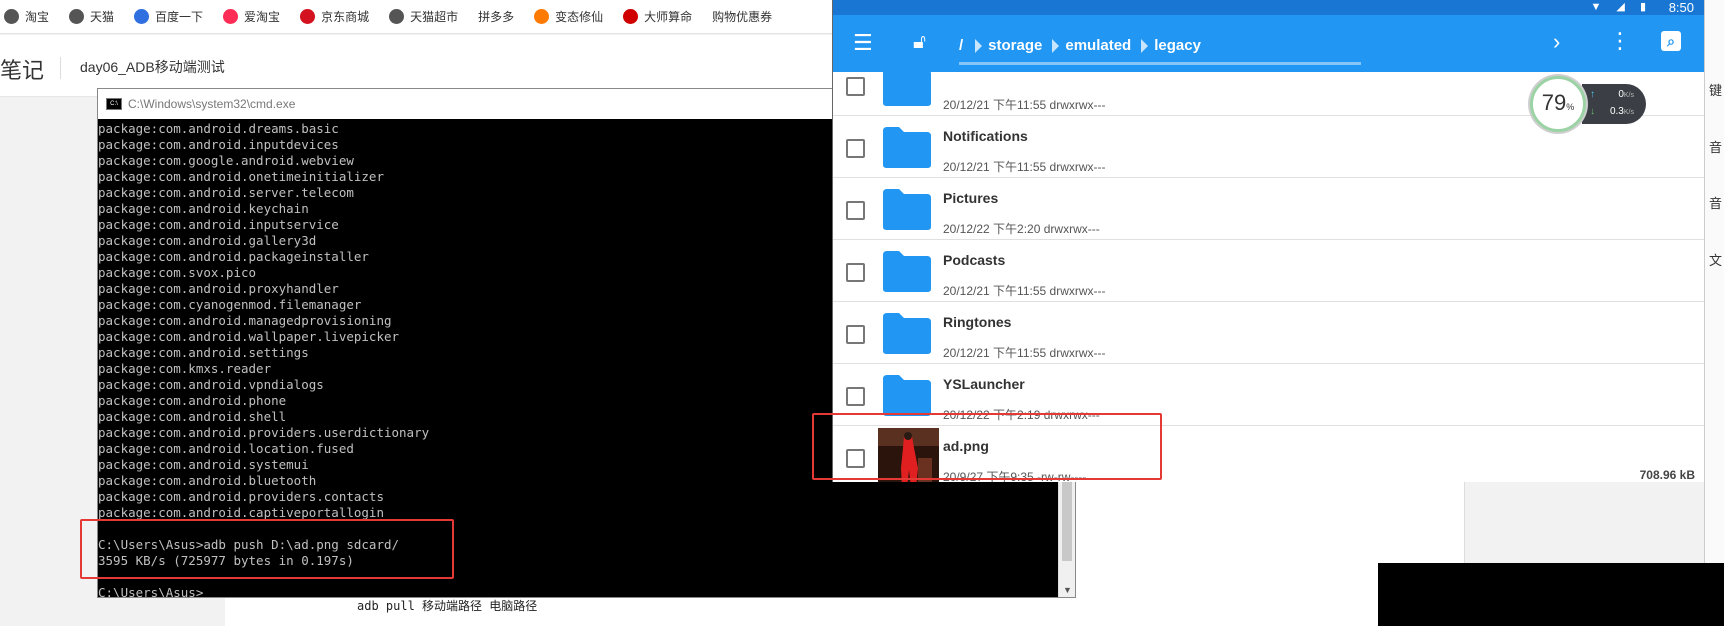 The width and height of the screenshot is (1724, 626). I want to click on file-name: Podcasts, so click(974, 260).